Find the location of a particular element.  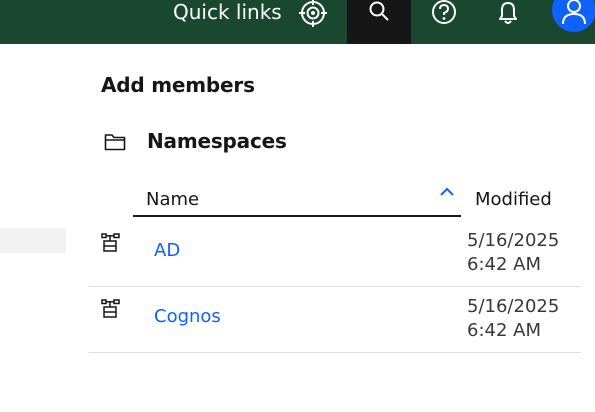

panel-title: Add members is located at coordinates (178, 85).